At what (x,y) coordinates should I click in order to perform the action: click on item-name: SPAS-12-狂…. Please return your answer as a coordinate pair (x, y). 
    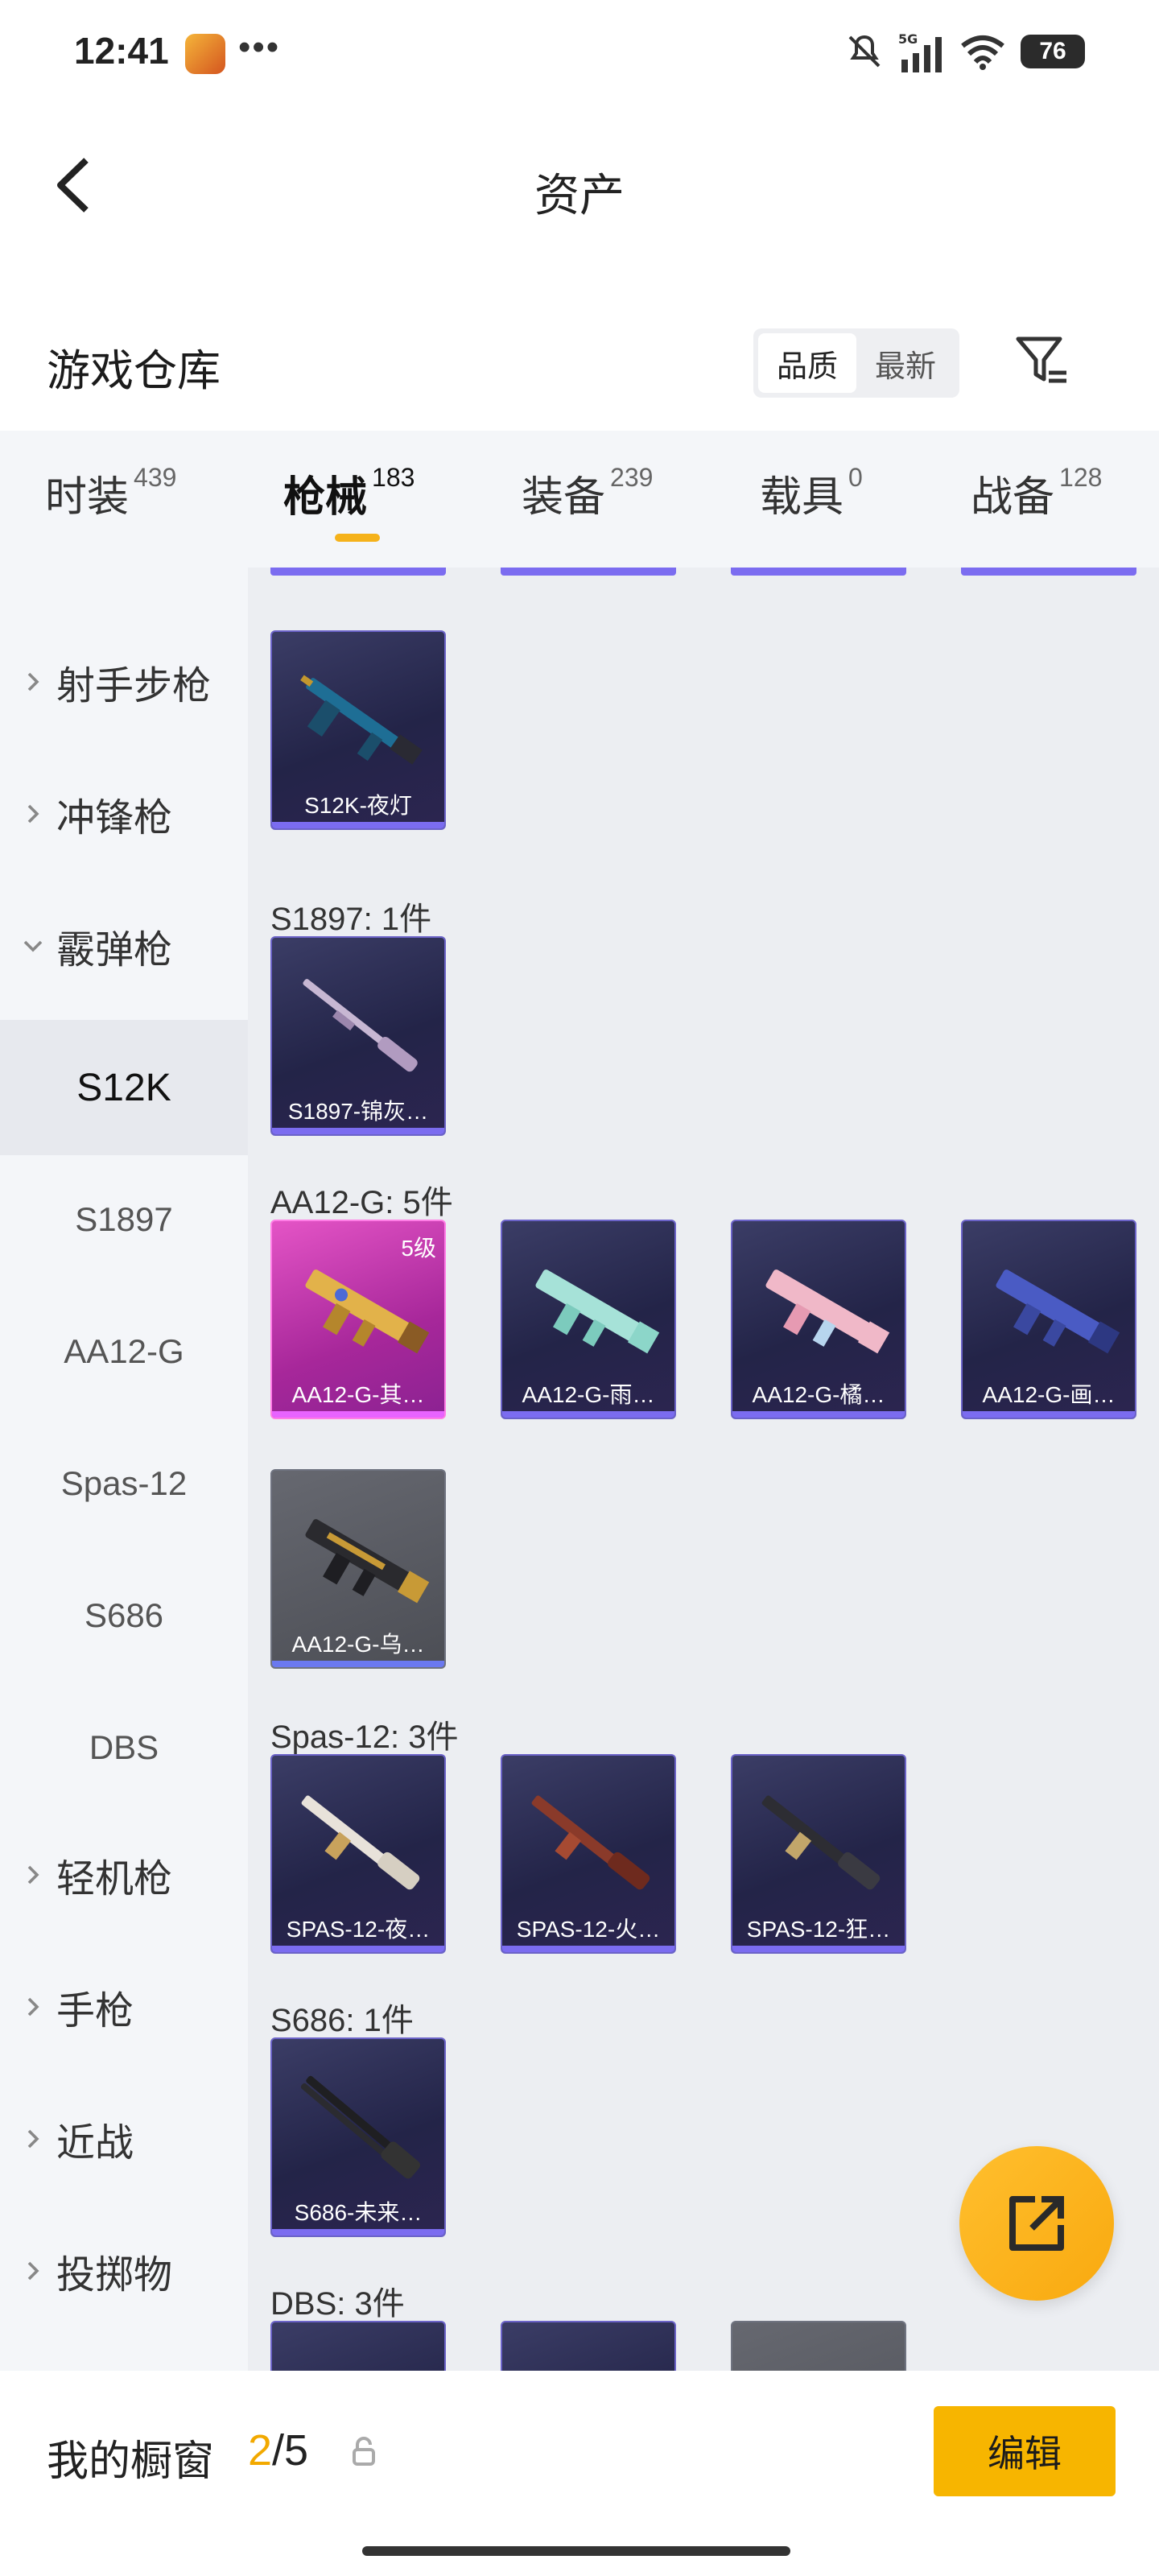
    Looking at the image, I should click on (818, 1930).